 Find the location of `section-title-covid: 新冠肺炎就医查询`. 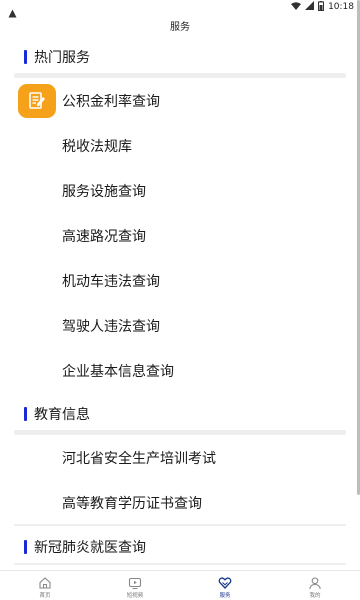

section-title-covid: 新冠肺炎就医查询 is located at coordinates (90, 548).